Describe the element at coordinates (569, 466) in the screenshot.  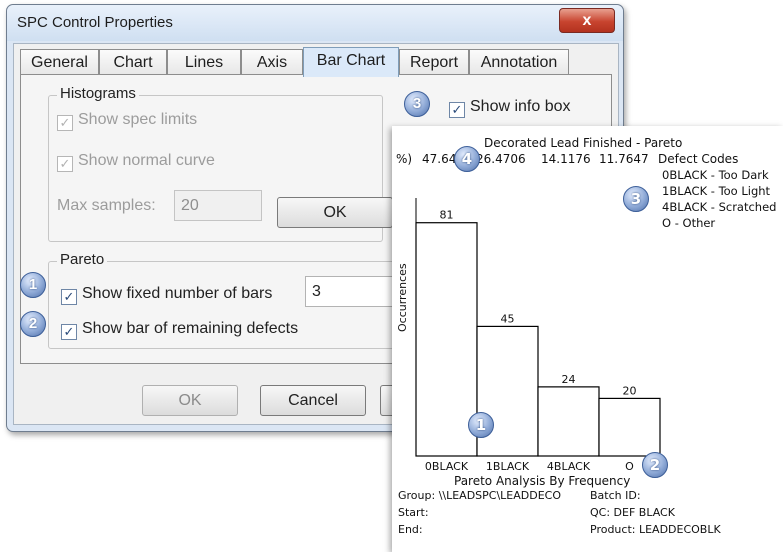
I see `x-tick-label: 4BLACK` at that location.